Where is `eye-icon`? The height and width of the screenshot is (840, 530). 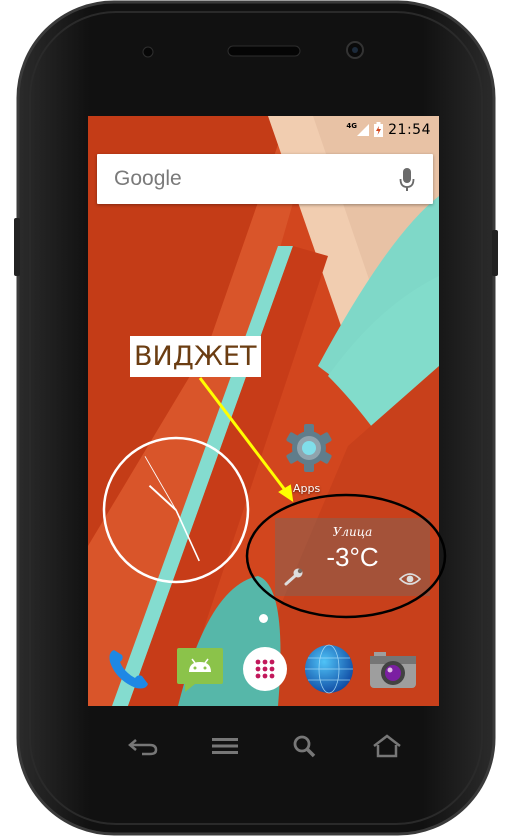 eye-icon is located at coordinates (410, 579).